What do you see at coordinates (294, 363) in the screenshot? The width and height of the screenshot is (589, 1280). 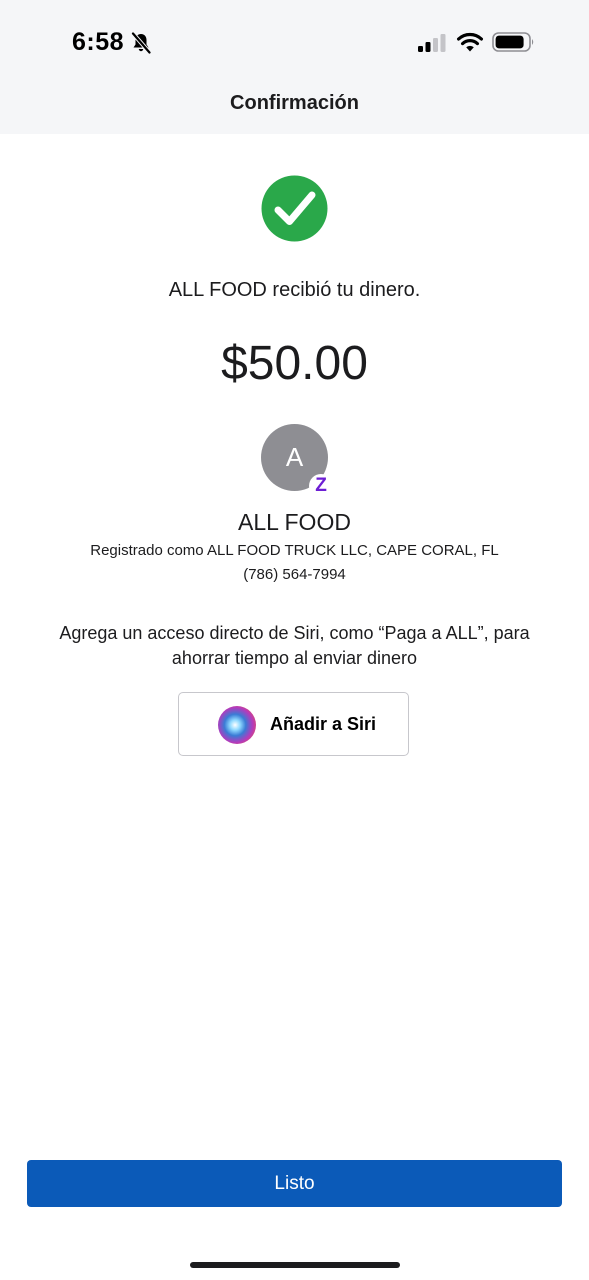 I see `payment-amount: $50.00` at bounding box center [294, 363].